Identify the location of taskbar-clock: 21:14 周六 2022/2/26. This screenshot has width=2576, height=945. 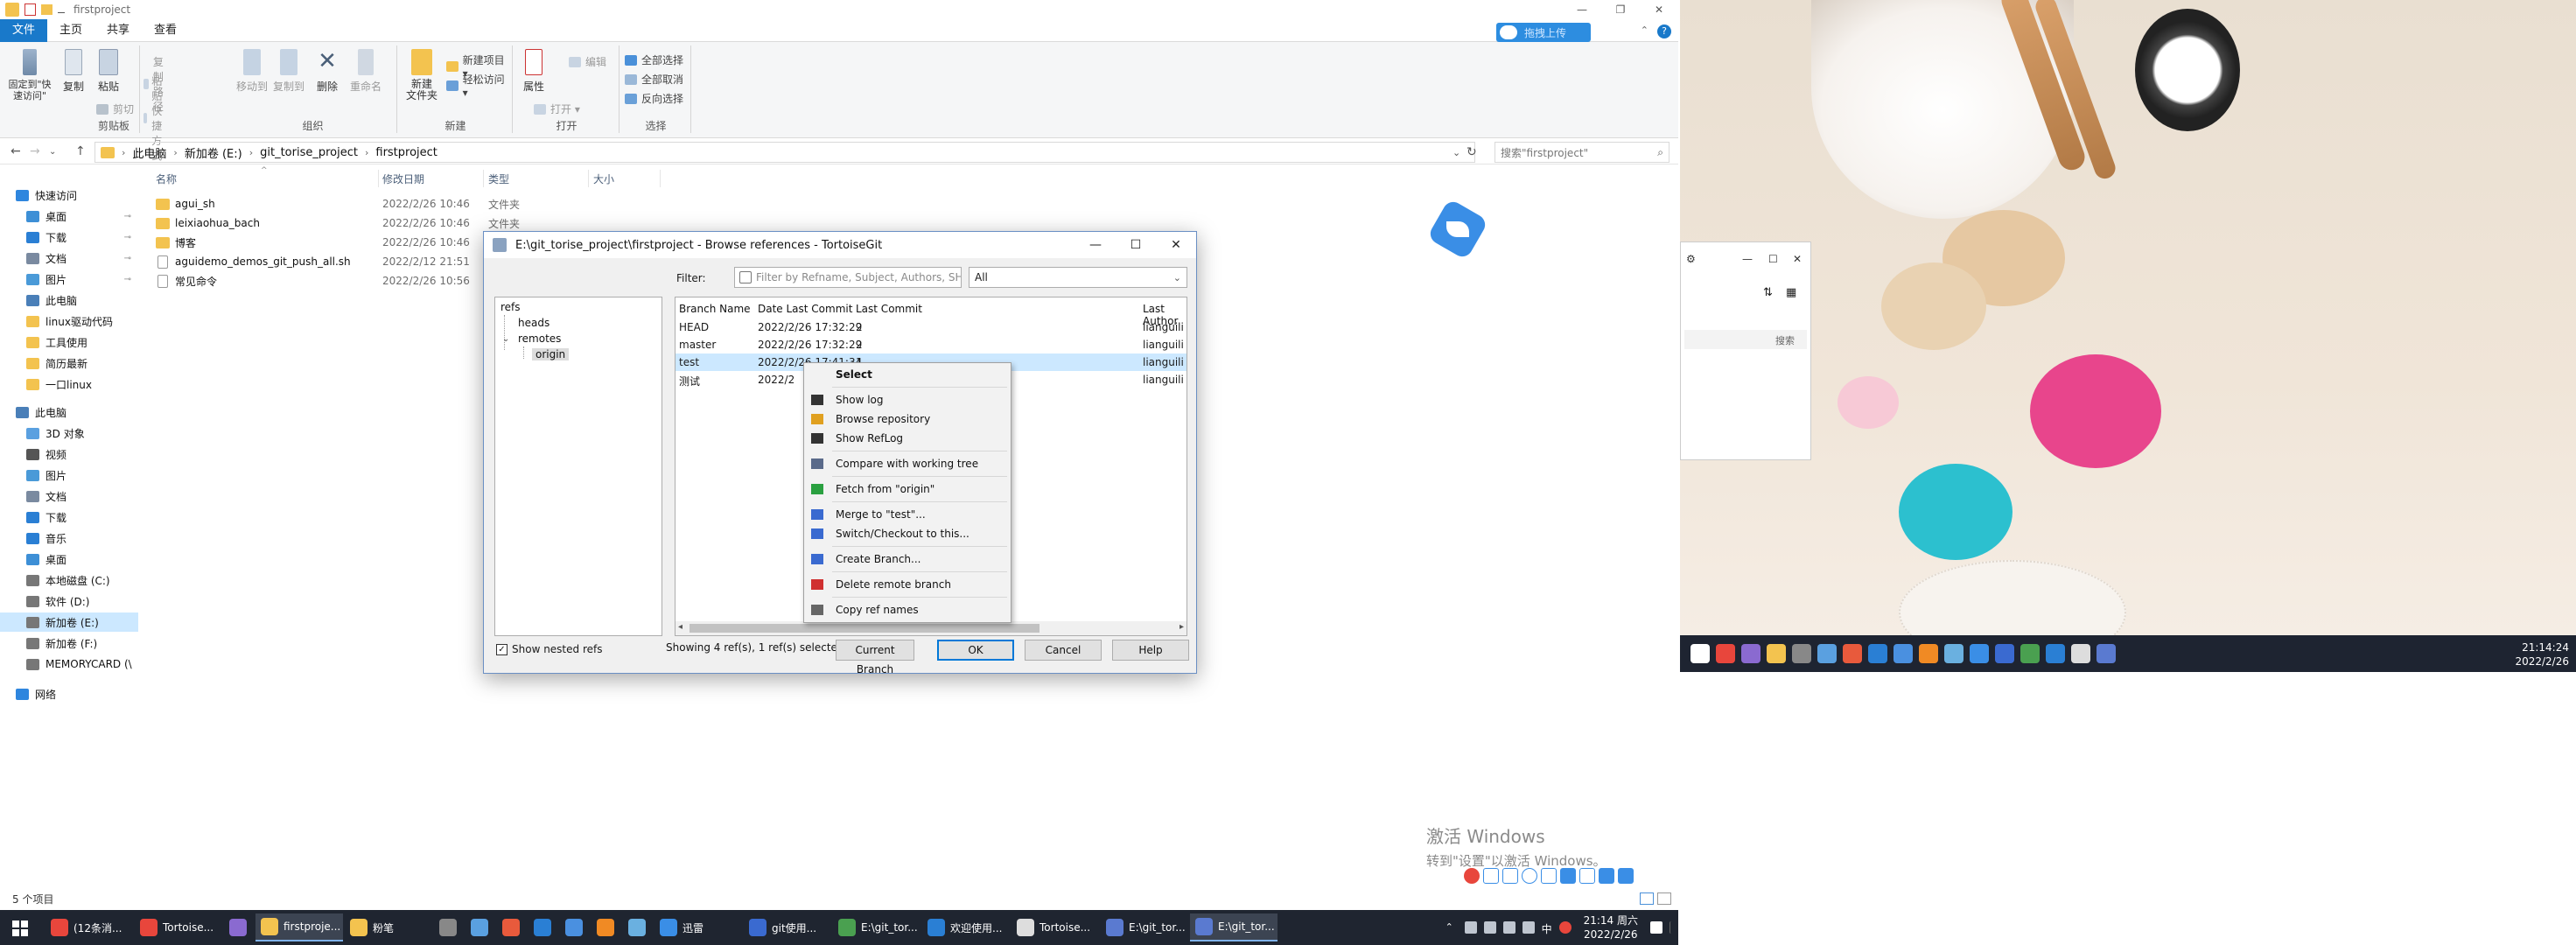
(1611, 928).